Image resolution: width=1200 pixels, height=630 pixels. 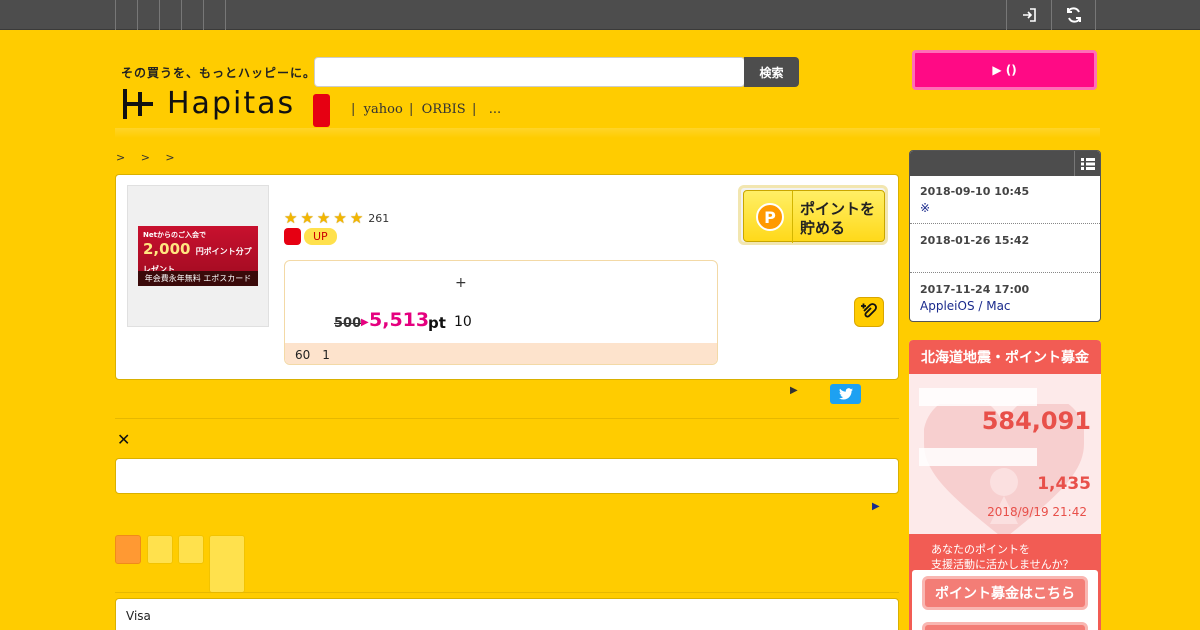 What do you see at coordinates (198, 278) in the screenshot?
I see `banner-line3: 年会費永年無料 エポスカード` at bounding box center [198, 278].